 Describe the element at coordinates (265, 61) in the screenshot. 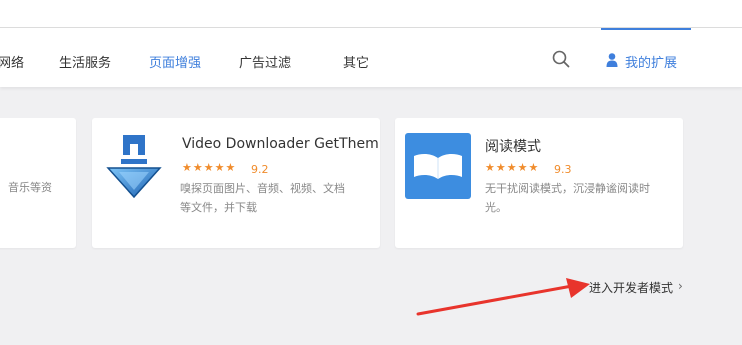

I see `nav-tab-ad-filter: 广告过滤` at that location.